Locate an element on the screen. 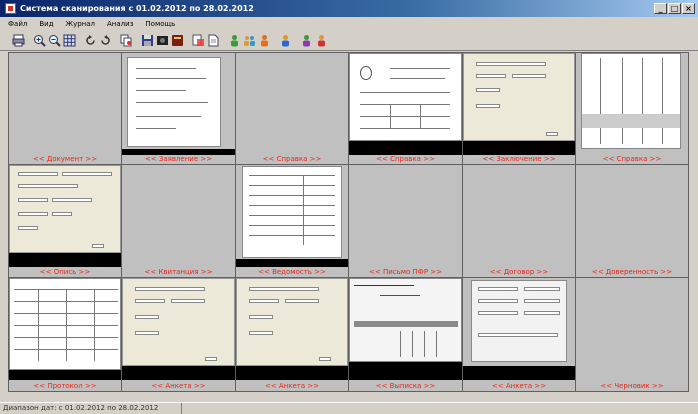 The height and width of the screenshot is (414, 698). thumbnail-cell: << Опись >> is located at coordinates (65, 221).